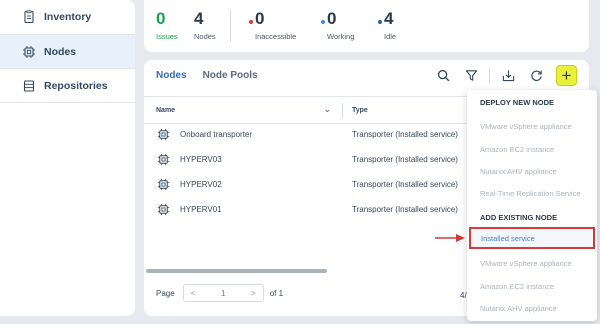 This screenshot has width=600, height=324. I want to click on status-dot-navy, so click(380, 22).